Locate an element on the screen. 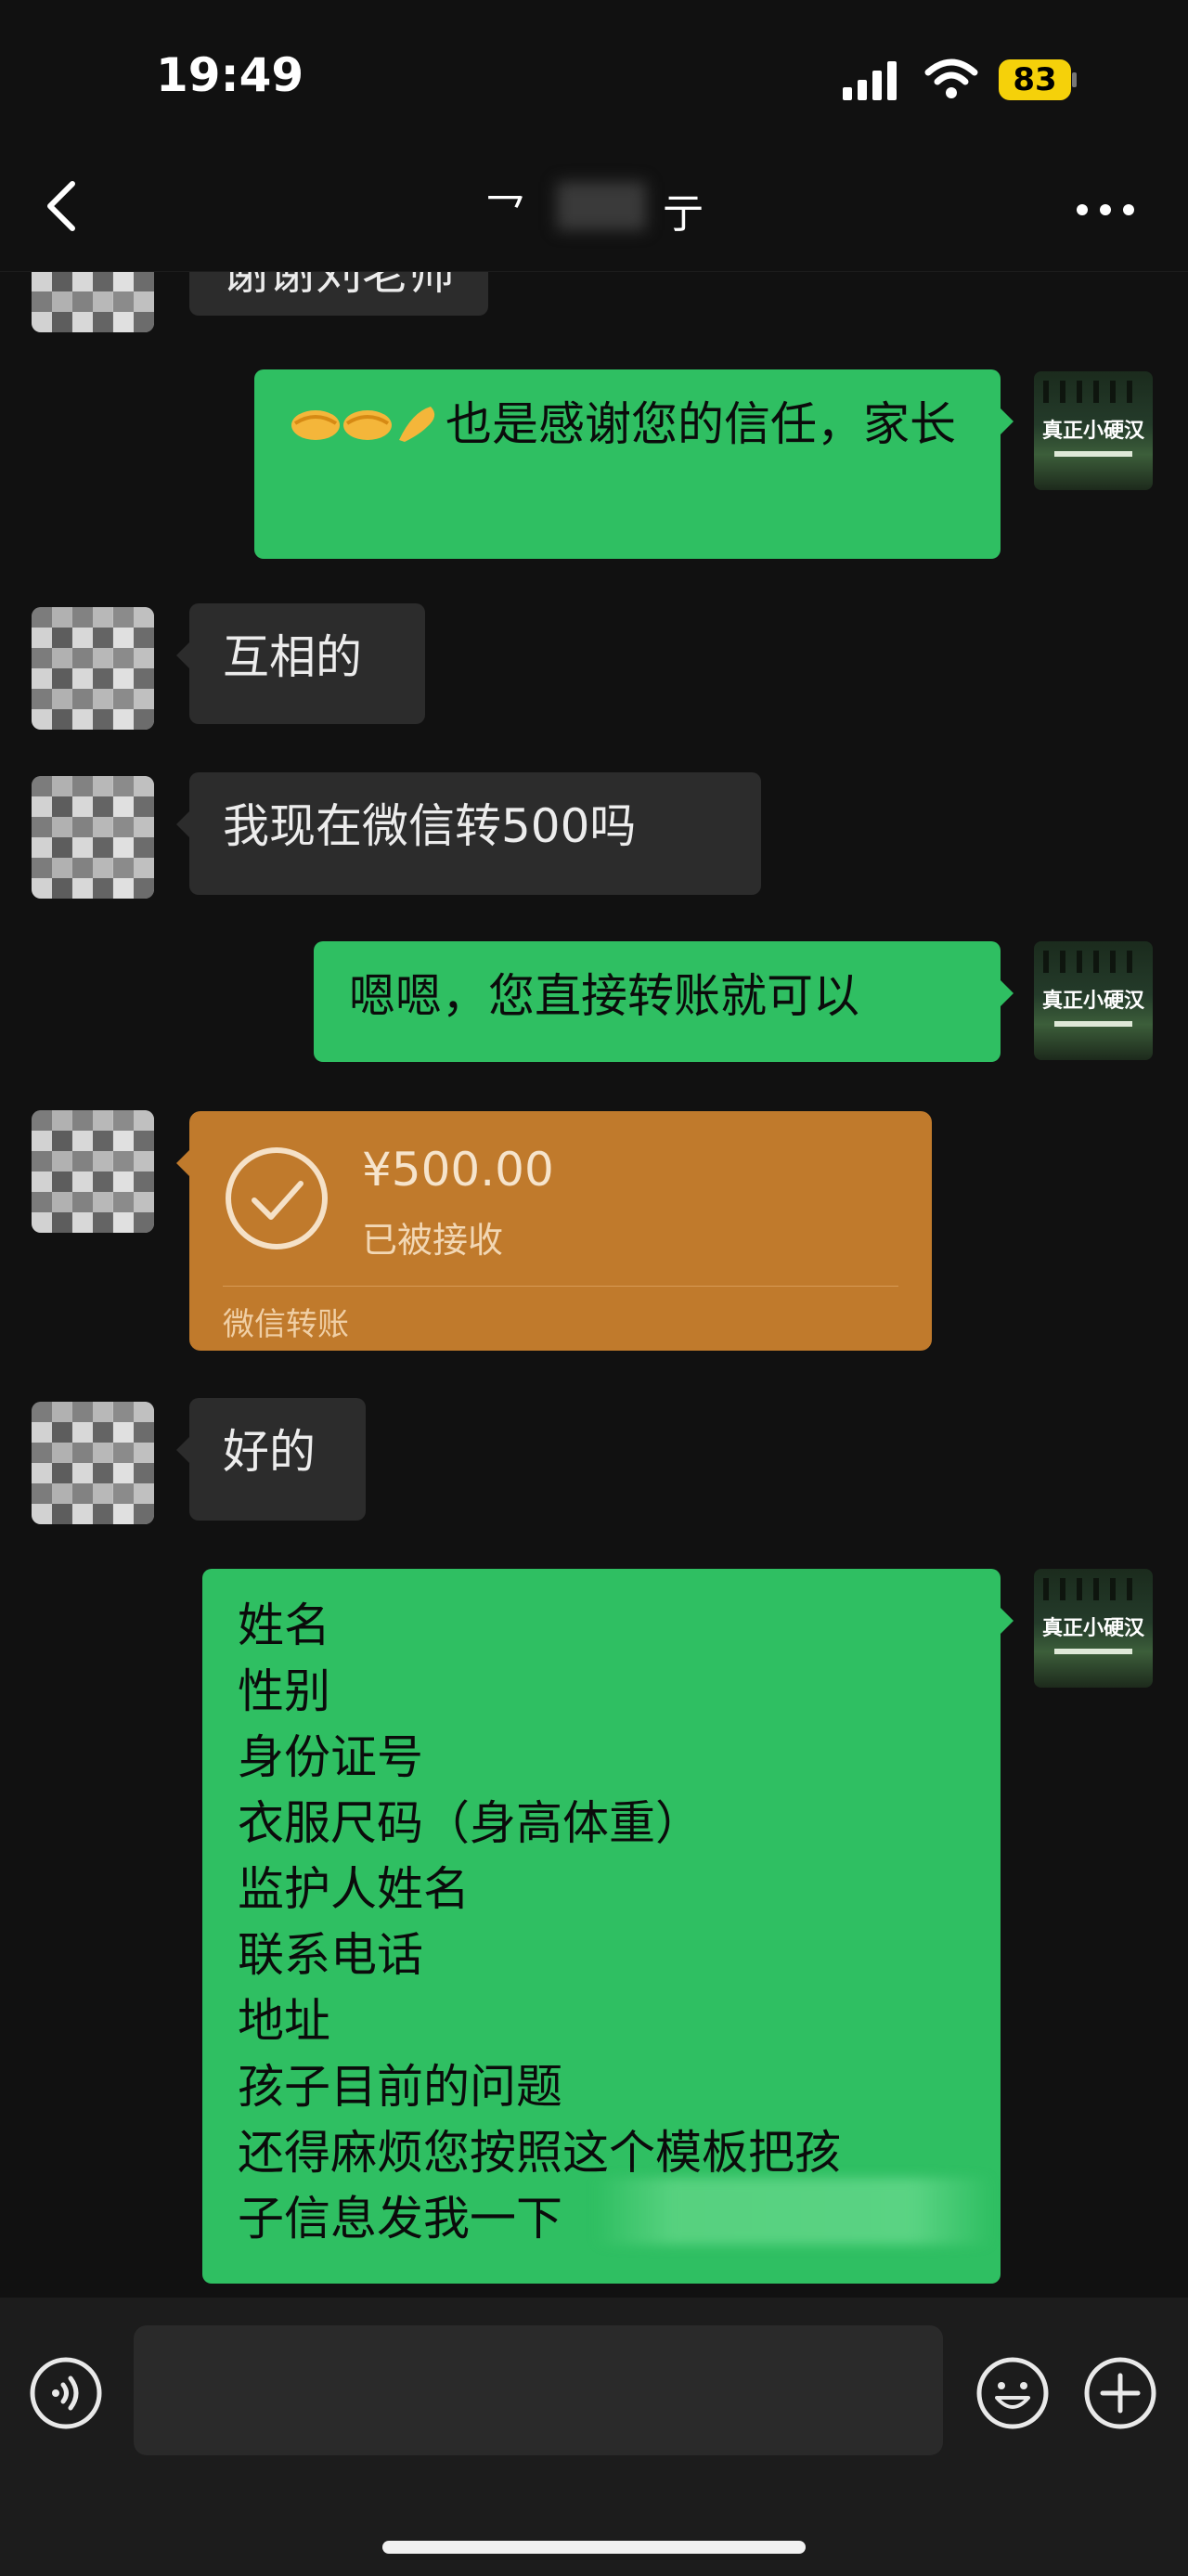 The height and width of the screenshot is (2576, 1188). message-bubble-self: 嗯嗯，您直接转账就可以 is located at coordinates (664, 1001).